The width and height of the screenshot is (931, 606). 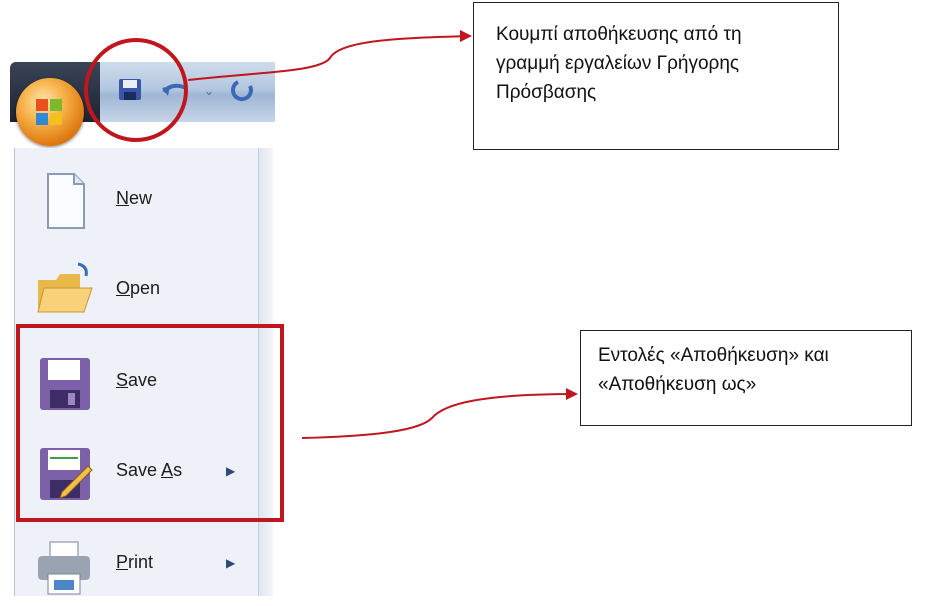 What do you see at coordinates (439, 416) in the screenshot?
I see `arrow-to-save-callout` at bounding box center [439, 416].